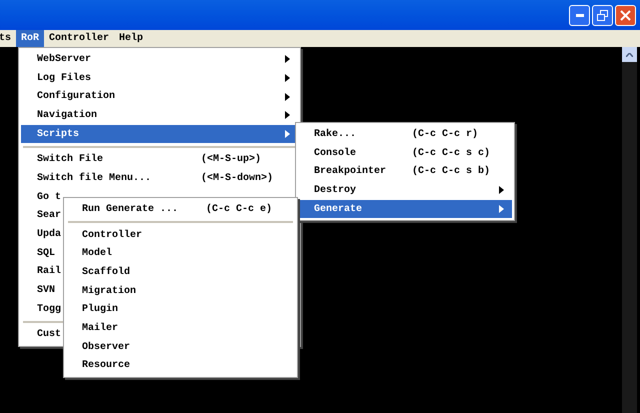 This screenshot has width=640, height=413. Describe the element at coordinates (79, 38) in the screenshot. I see `menu-bar-item: Controller` at that location.